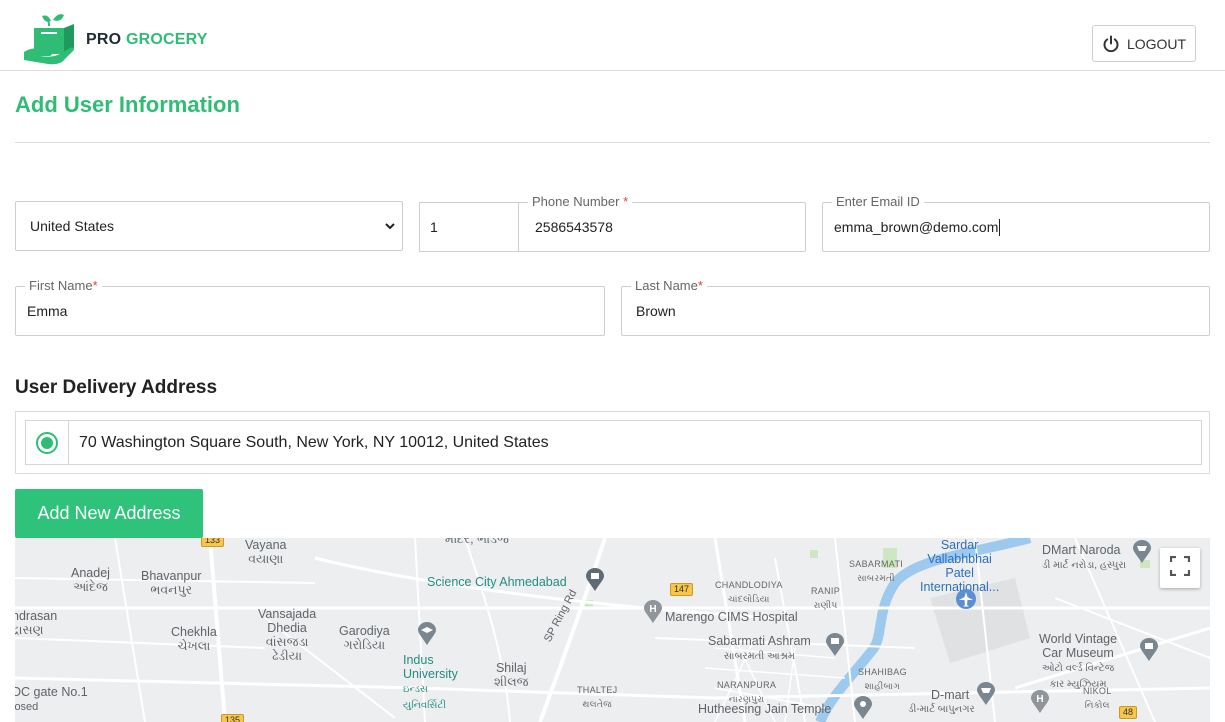  I want to click on hospital-pin-icon: H, so click(653, 614).